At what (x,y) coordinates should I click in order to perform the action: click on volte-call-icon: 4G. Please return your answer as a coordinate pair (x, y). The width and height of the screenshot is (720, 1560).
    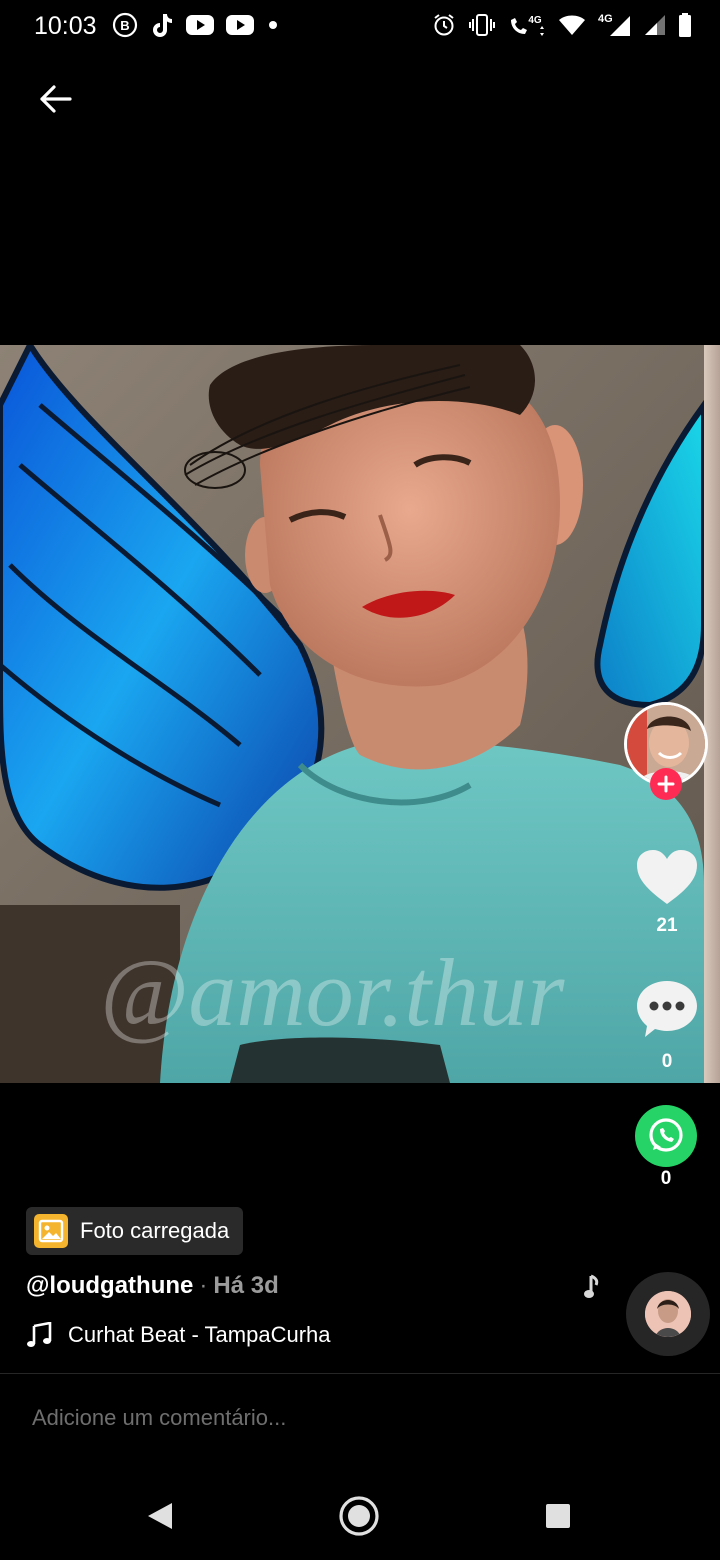
    Looking at the image, I should click on (527, 25).